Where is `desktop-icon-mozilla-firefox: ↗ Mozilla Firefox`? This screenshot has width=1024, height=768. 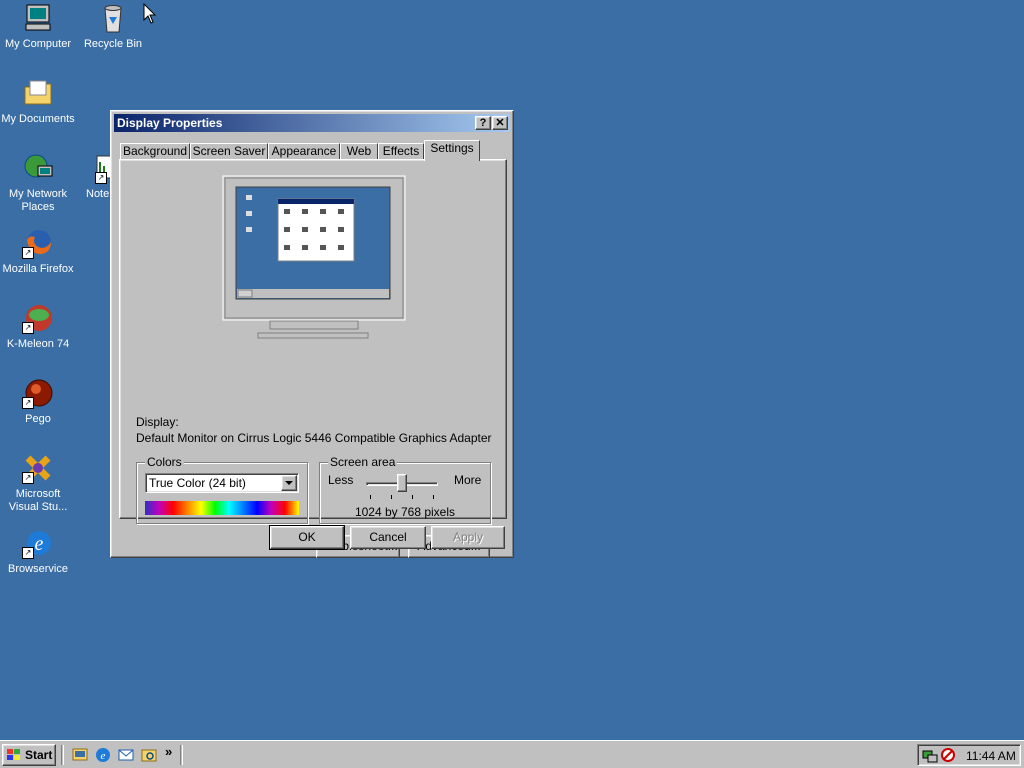
desktop-icon-mozilla-firefox: ↗ Mozilla Firefox is located at coordinates (38, 251).